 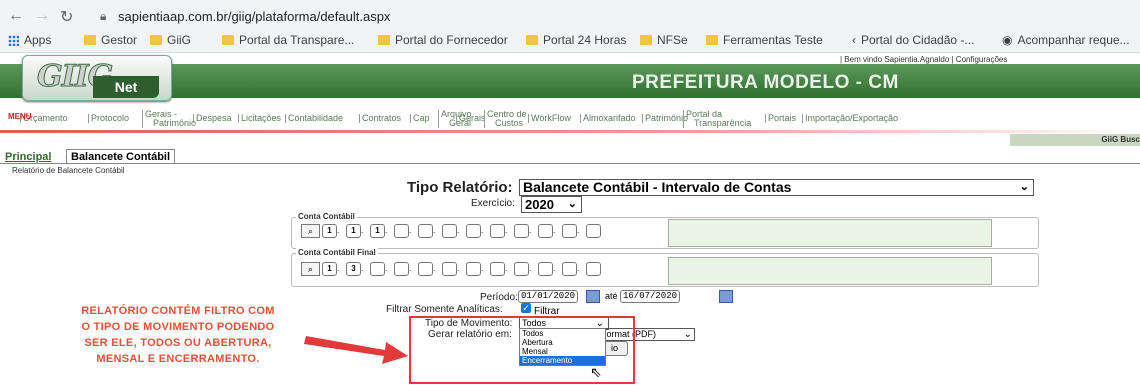 I want to click on menu-item: Gerais - Patrimônio, so click(x=169, y=119).